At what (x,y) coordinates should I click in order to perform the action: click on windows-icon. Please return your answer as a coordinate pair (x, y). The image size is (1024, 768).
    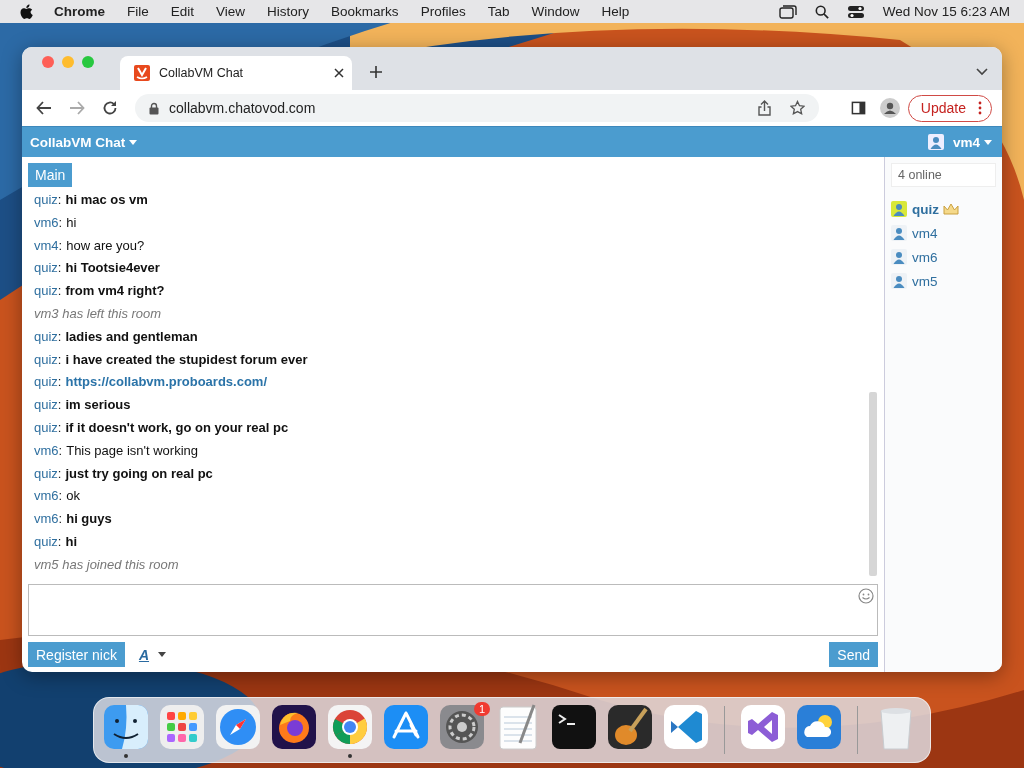
    Looking at the image, I should click on (787, 11).